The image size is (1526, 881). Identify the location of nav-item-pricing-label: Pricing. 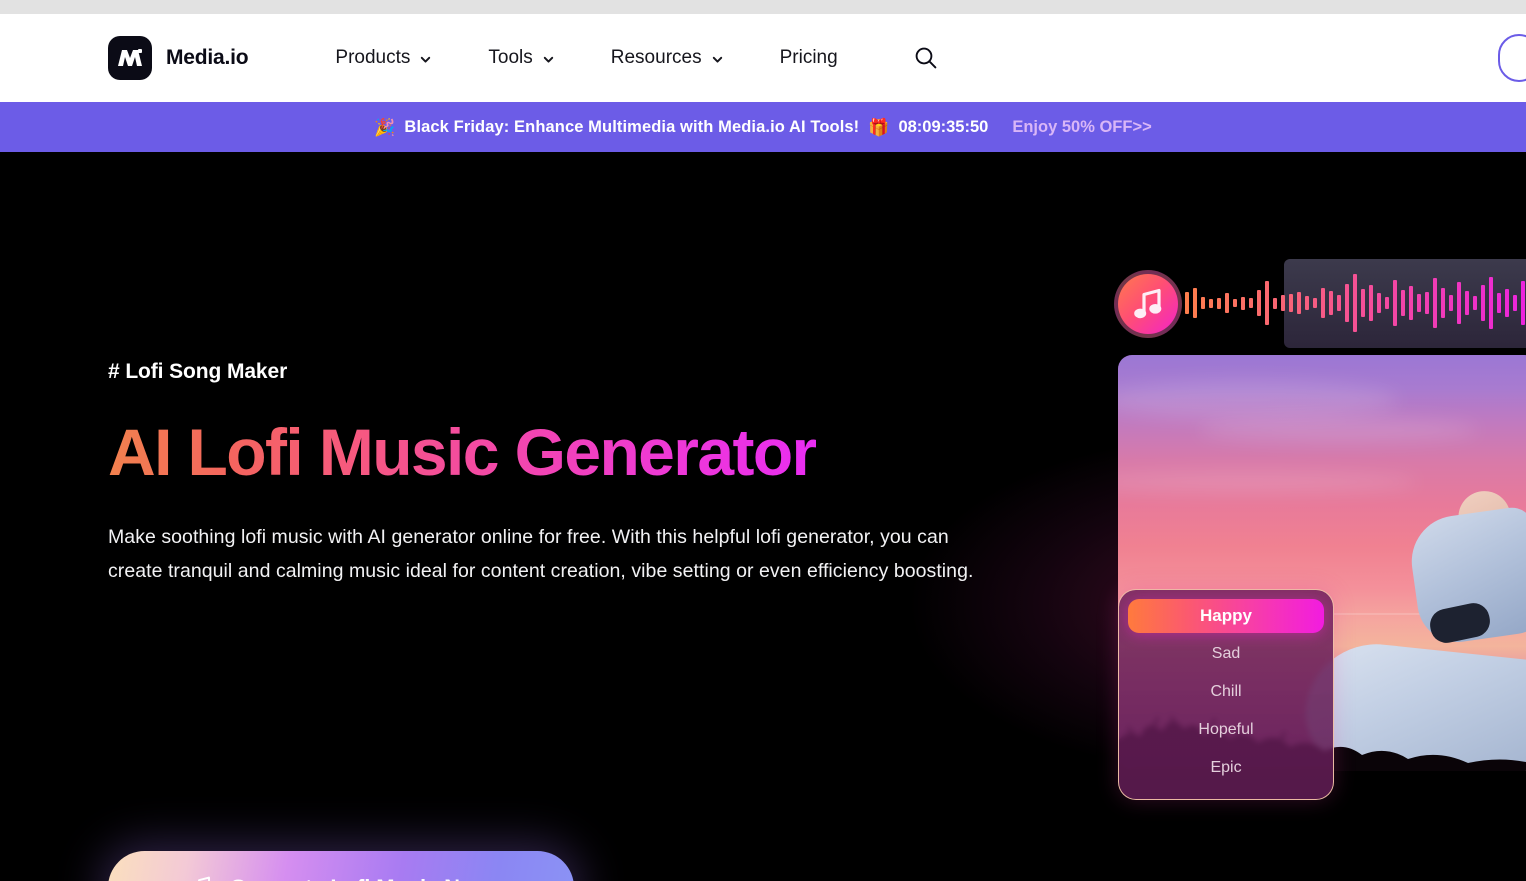
(808, 57).